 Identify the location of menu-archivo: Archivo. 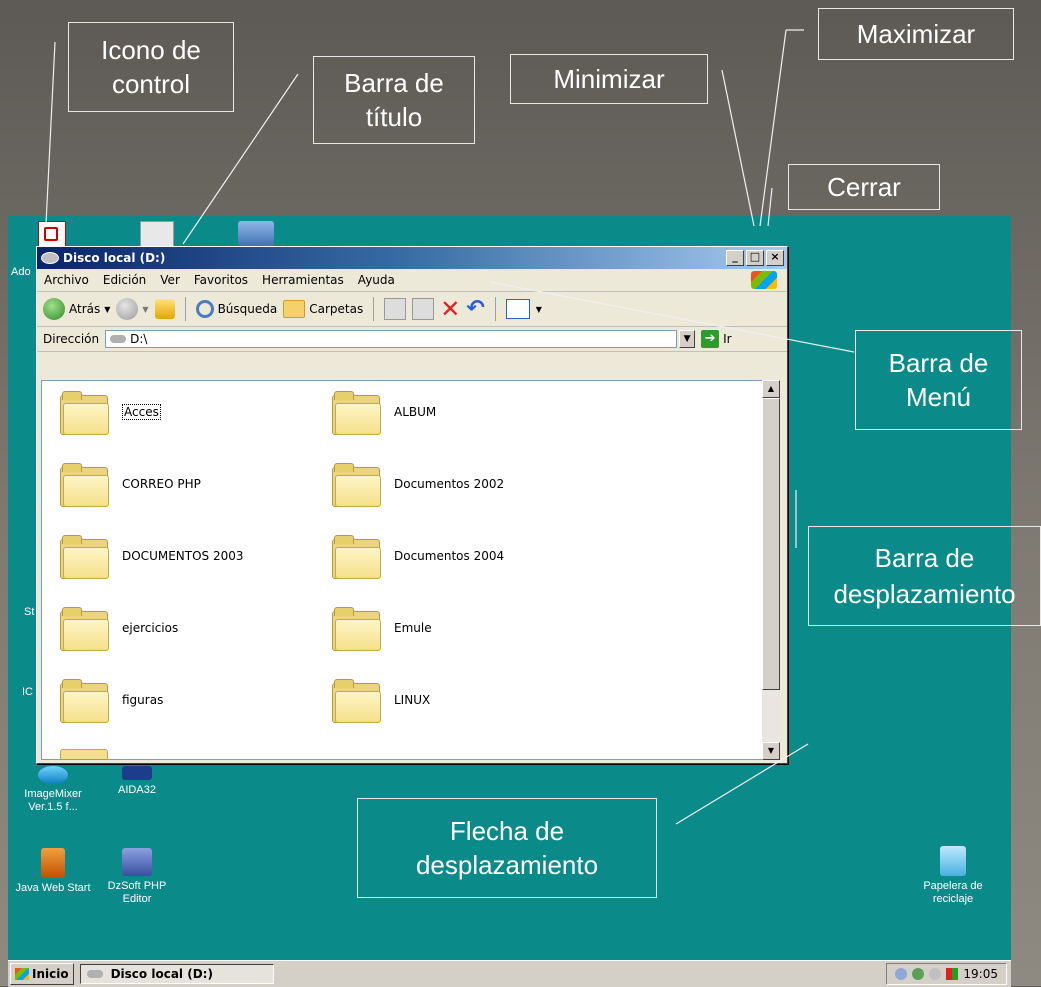
(66, 280).